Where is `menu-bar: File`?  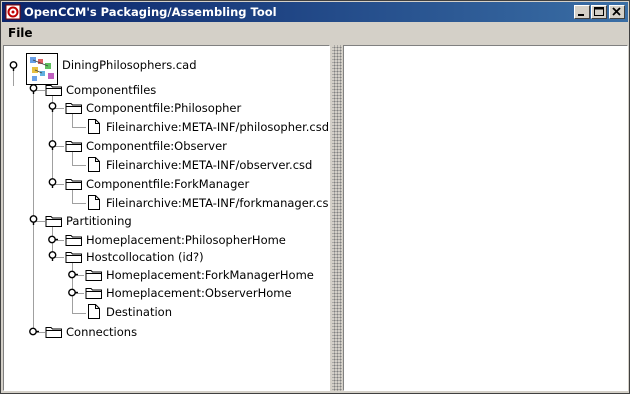
menu-bar: File is located at coordinates (315, 33).